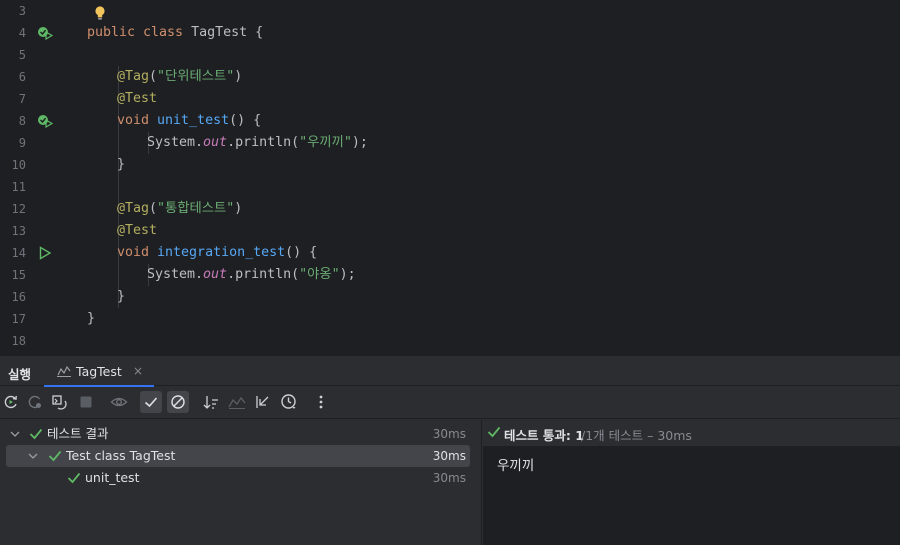 The width and height of the screenshot is (900, 545). I want to click on rerun-failed-button, so click(35, 402).